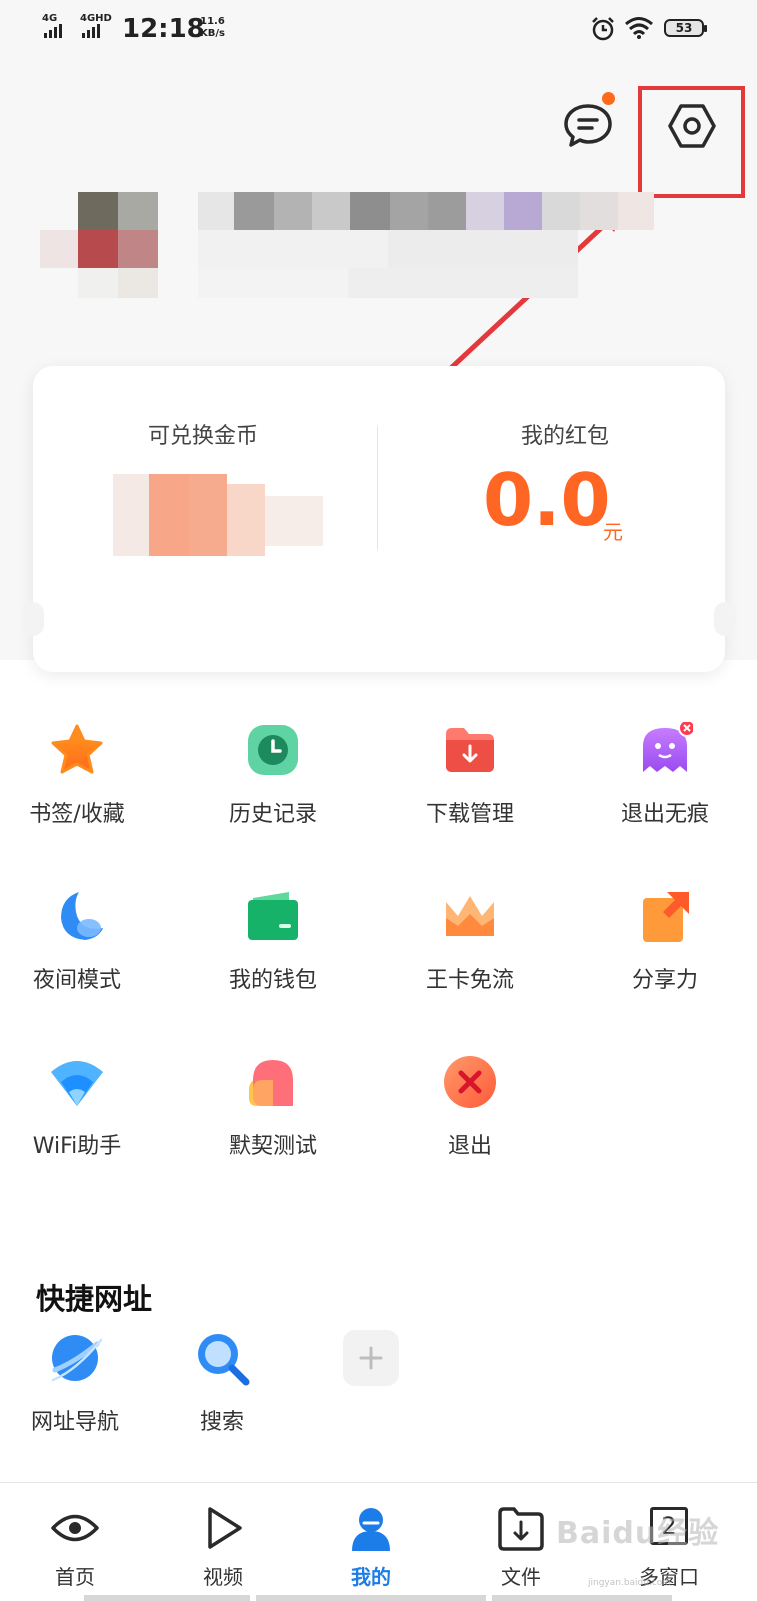  Describe the element at coordinates (77, 749) in the screenshot. I see `star-icon` at that location.